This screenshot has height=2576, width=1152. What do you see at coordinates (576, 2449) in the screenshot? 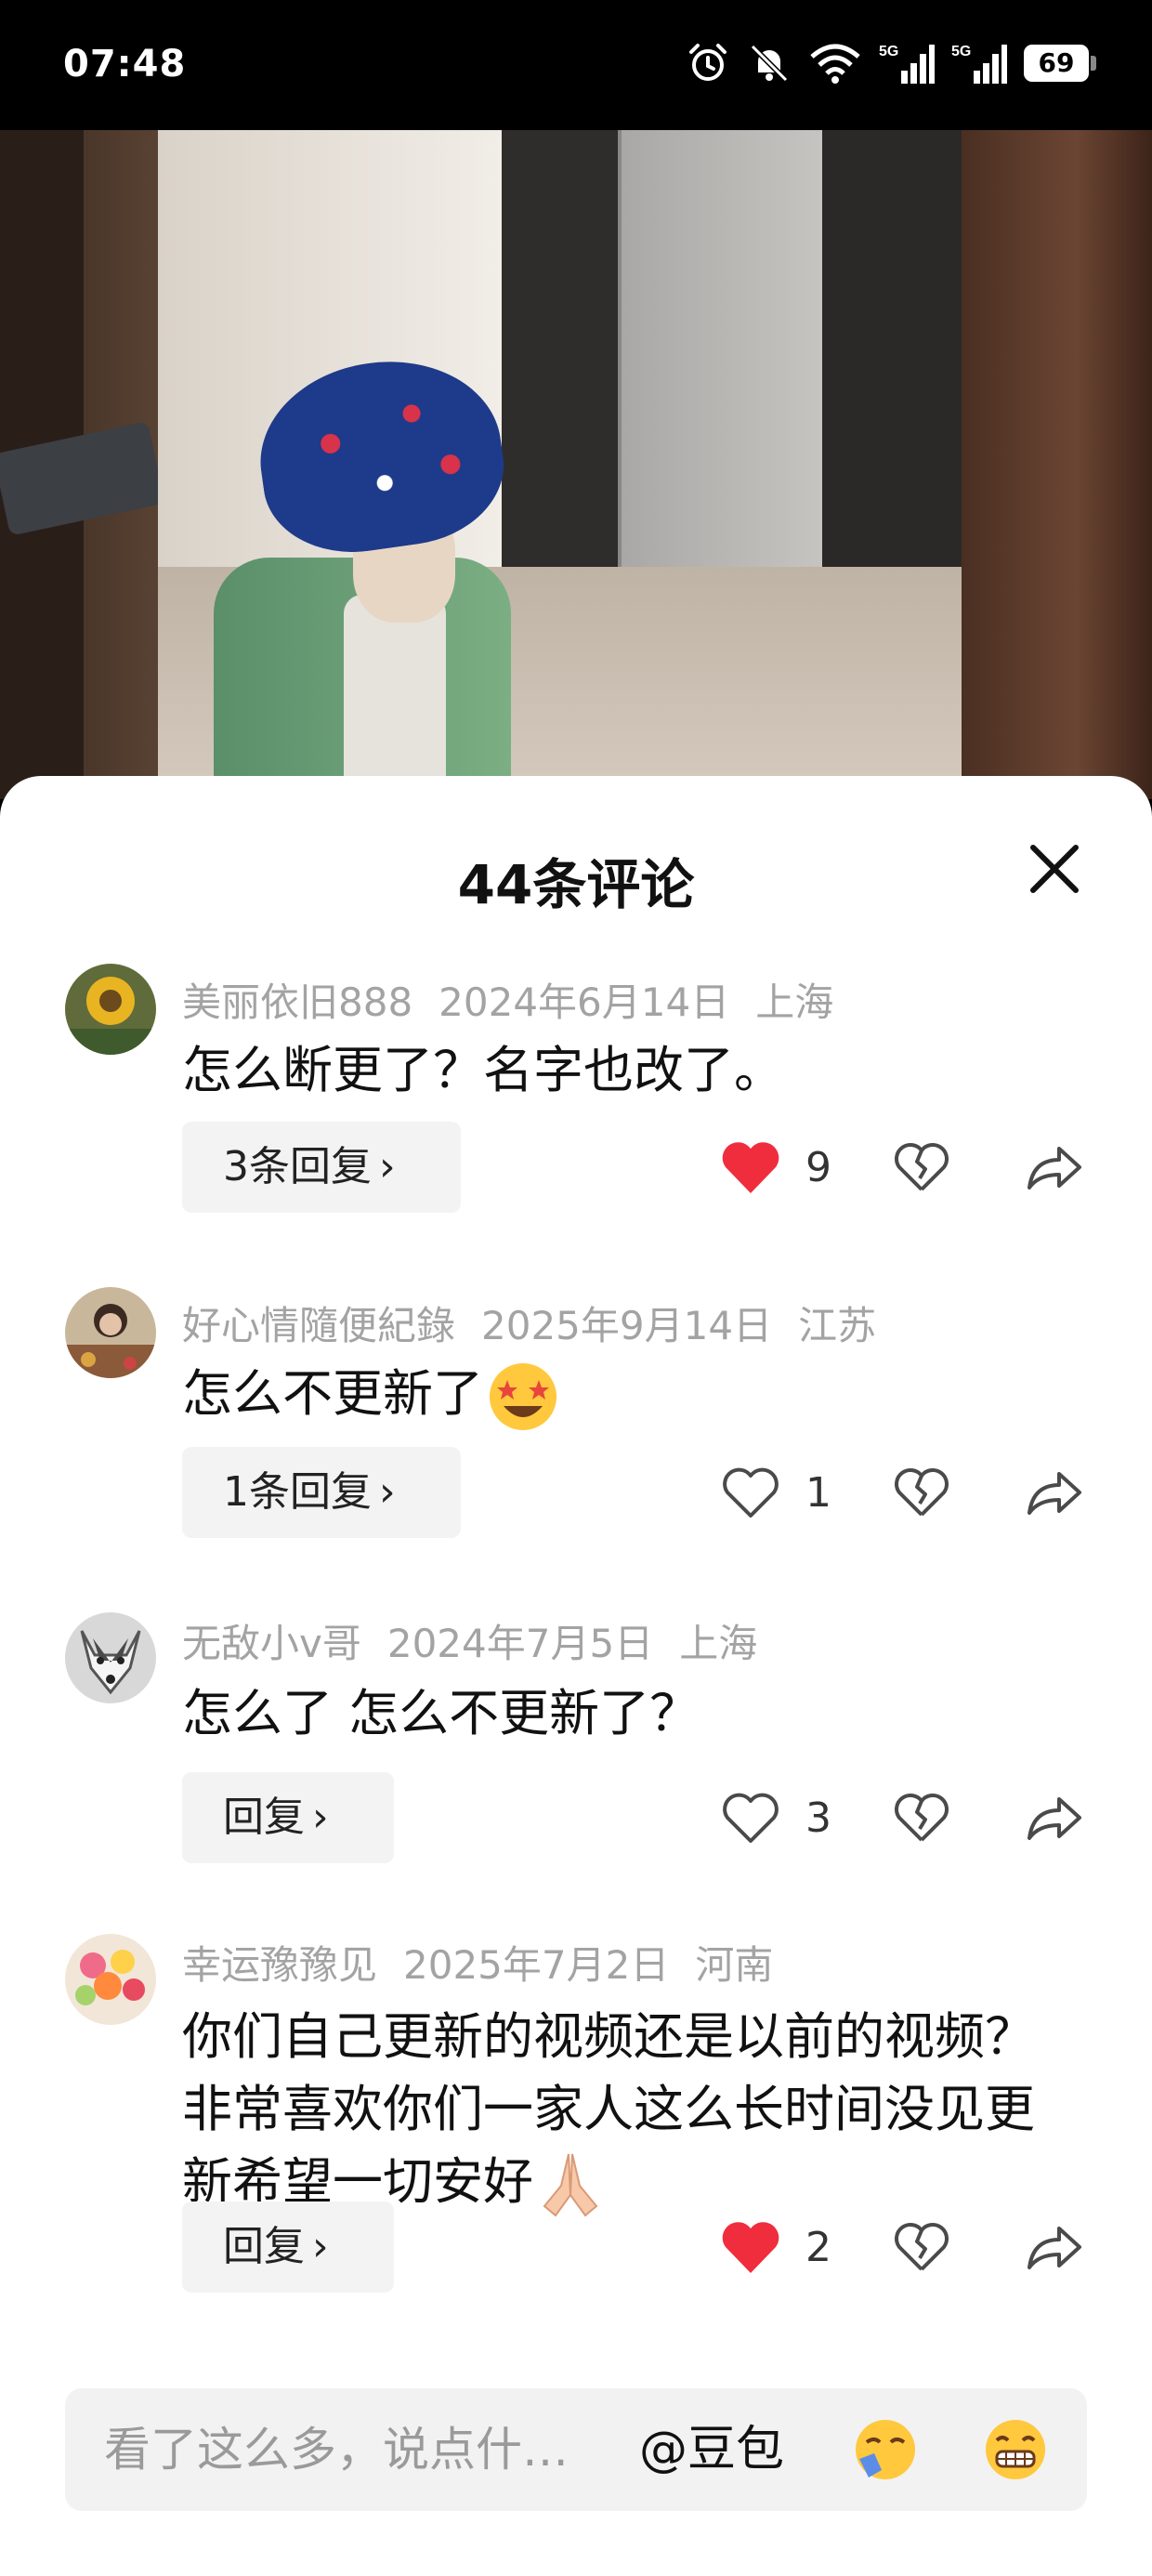
I see `comment-input-bar: 看了这么多，说点什… @豆包` at bounding box center [576, 2449].